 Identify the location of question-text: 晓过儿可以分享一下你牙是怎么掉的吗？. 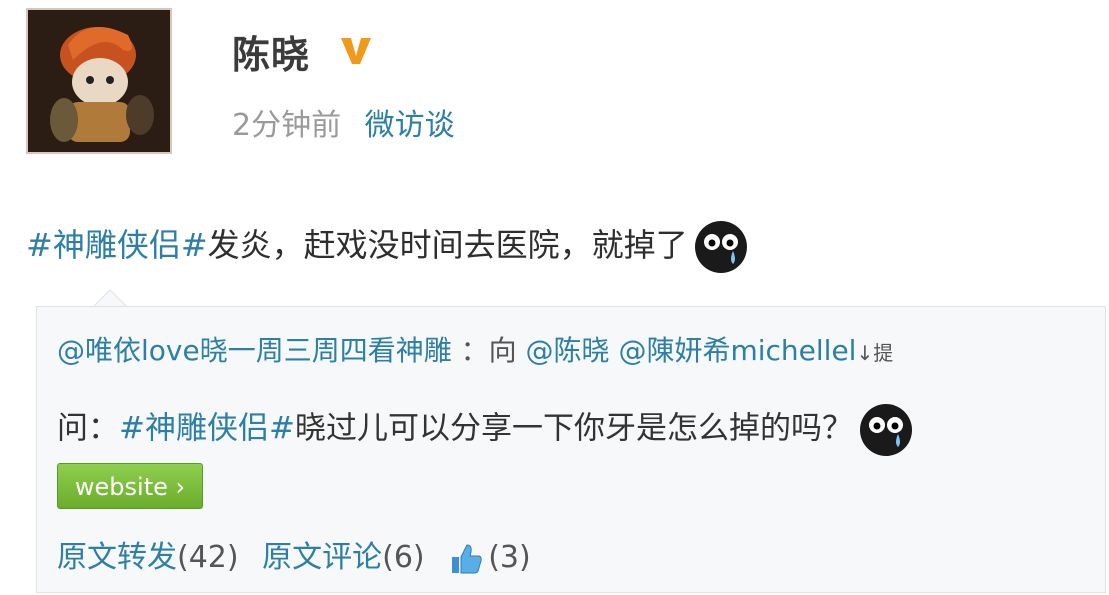
(573, 428).